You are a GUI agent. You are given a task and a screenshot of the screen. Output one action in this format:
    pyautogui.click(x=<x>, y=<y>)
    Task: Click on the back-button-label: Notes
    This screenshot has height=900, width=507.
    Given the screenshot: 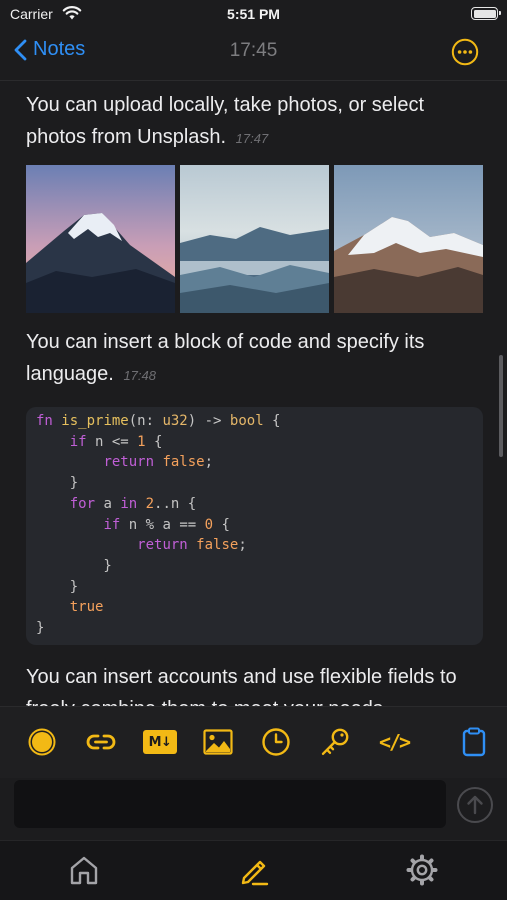 What is the action you would take?
    pyautogui.click(x=59, y=49)
    